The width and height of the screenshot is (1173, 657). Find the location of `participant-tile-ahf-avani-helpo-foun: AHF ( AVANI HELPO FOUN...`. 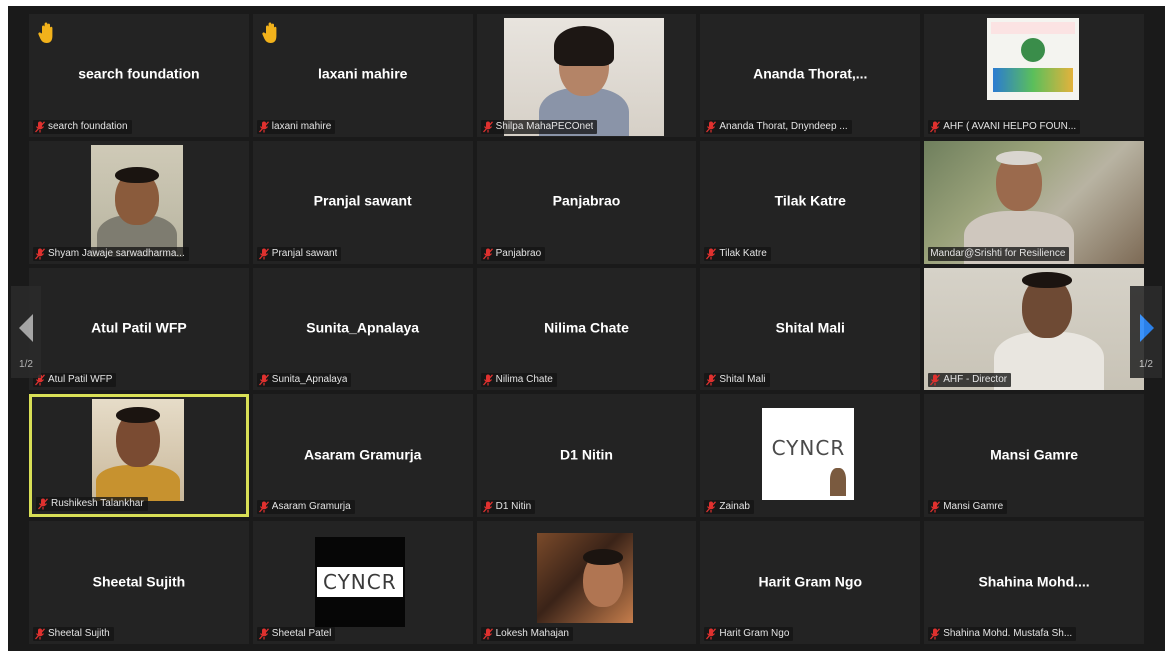

participant-tile-ahf-avani-helpo-foun: AHF ( AVANI HELPO FOUN... is located at coordinates (1034, 75).